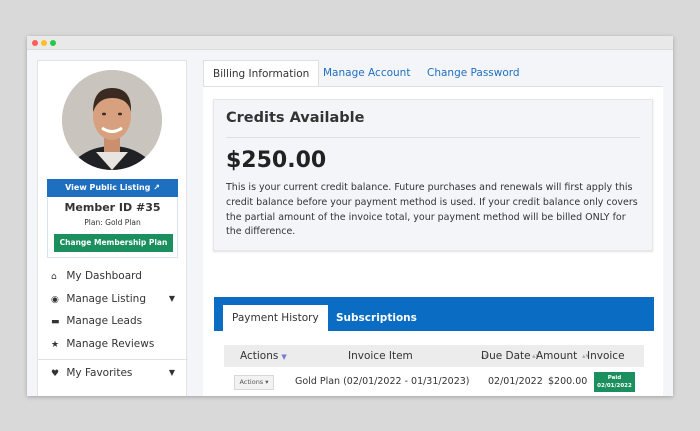 This screenshot has width=700, height=431. Describe the element at coordinates (113, 299) in the screenshot. I see `sidebar-item-manage-listing: ◉ Manage Listing ▼` at that location.